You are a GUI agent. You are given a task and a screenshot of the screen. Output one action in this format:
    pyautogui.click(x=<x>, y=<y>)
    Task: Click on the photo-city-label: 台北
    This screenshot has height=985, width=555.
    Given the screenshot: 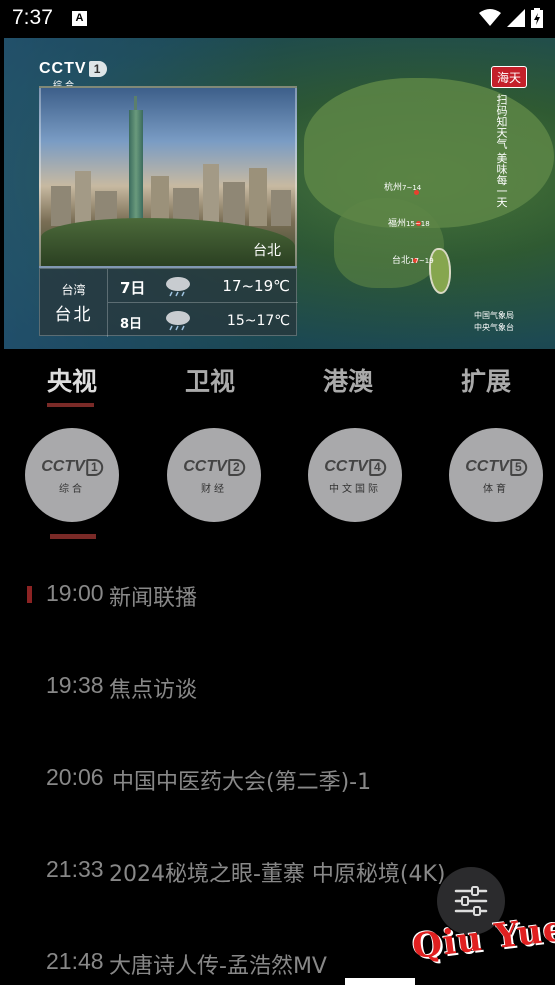 What is the action you would take?
    pyautogui.click(x=267, y=251)
    